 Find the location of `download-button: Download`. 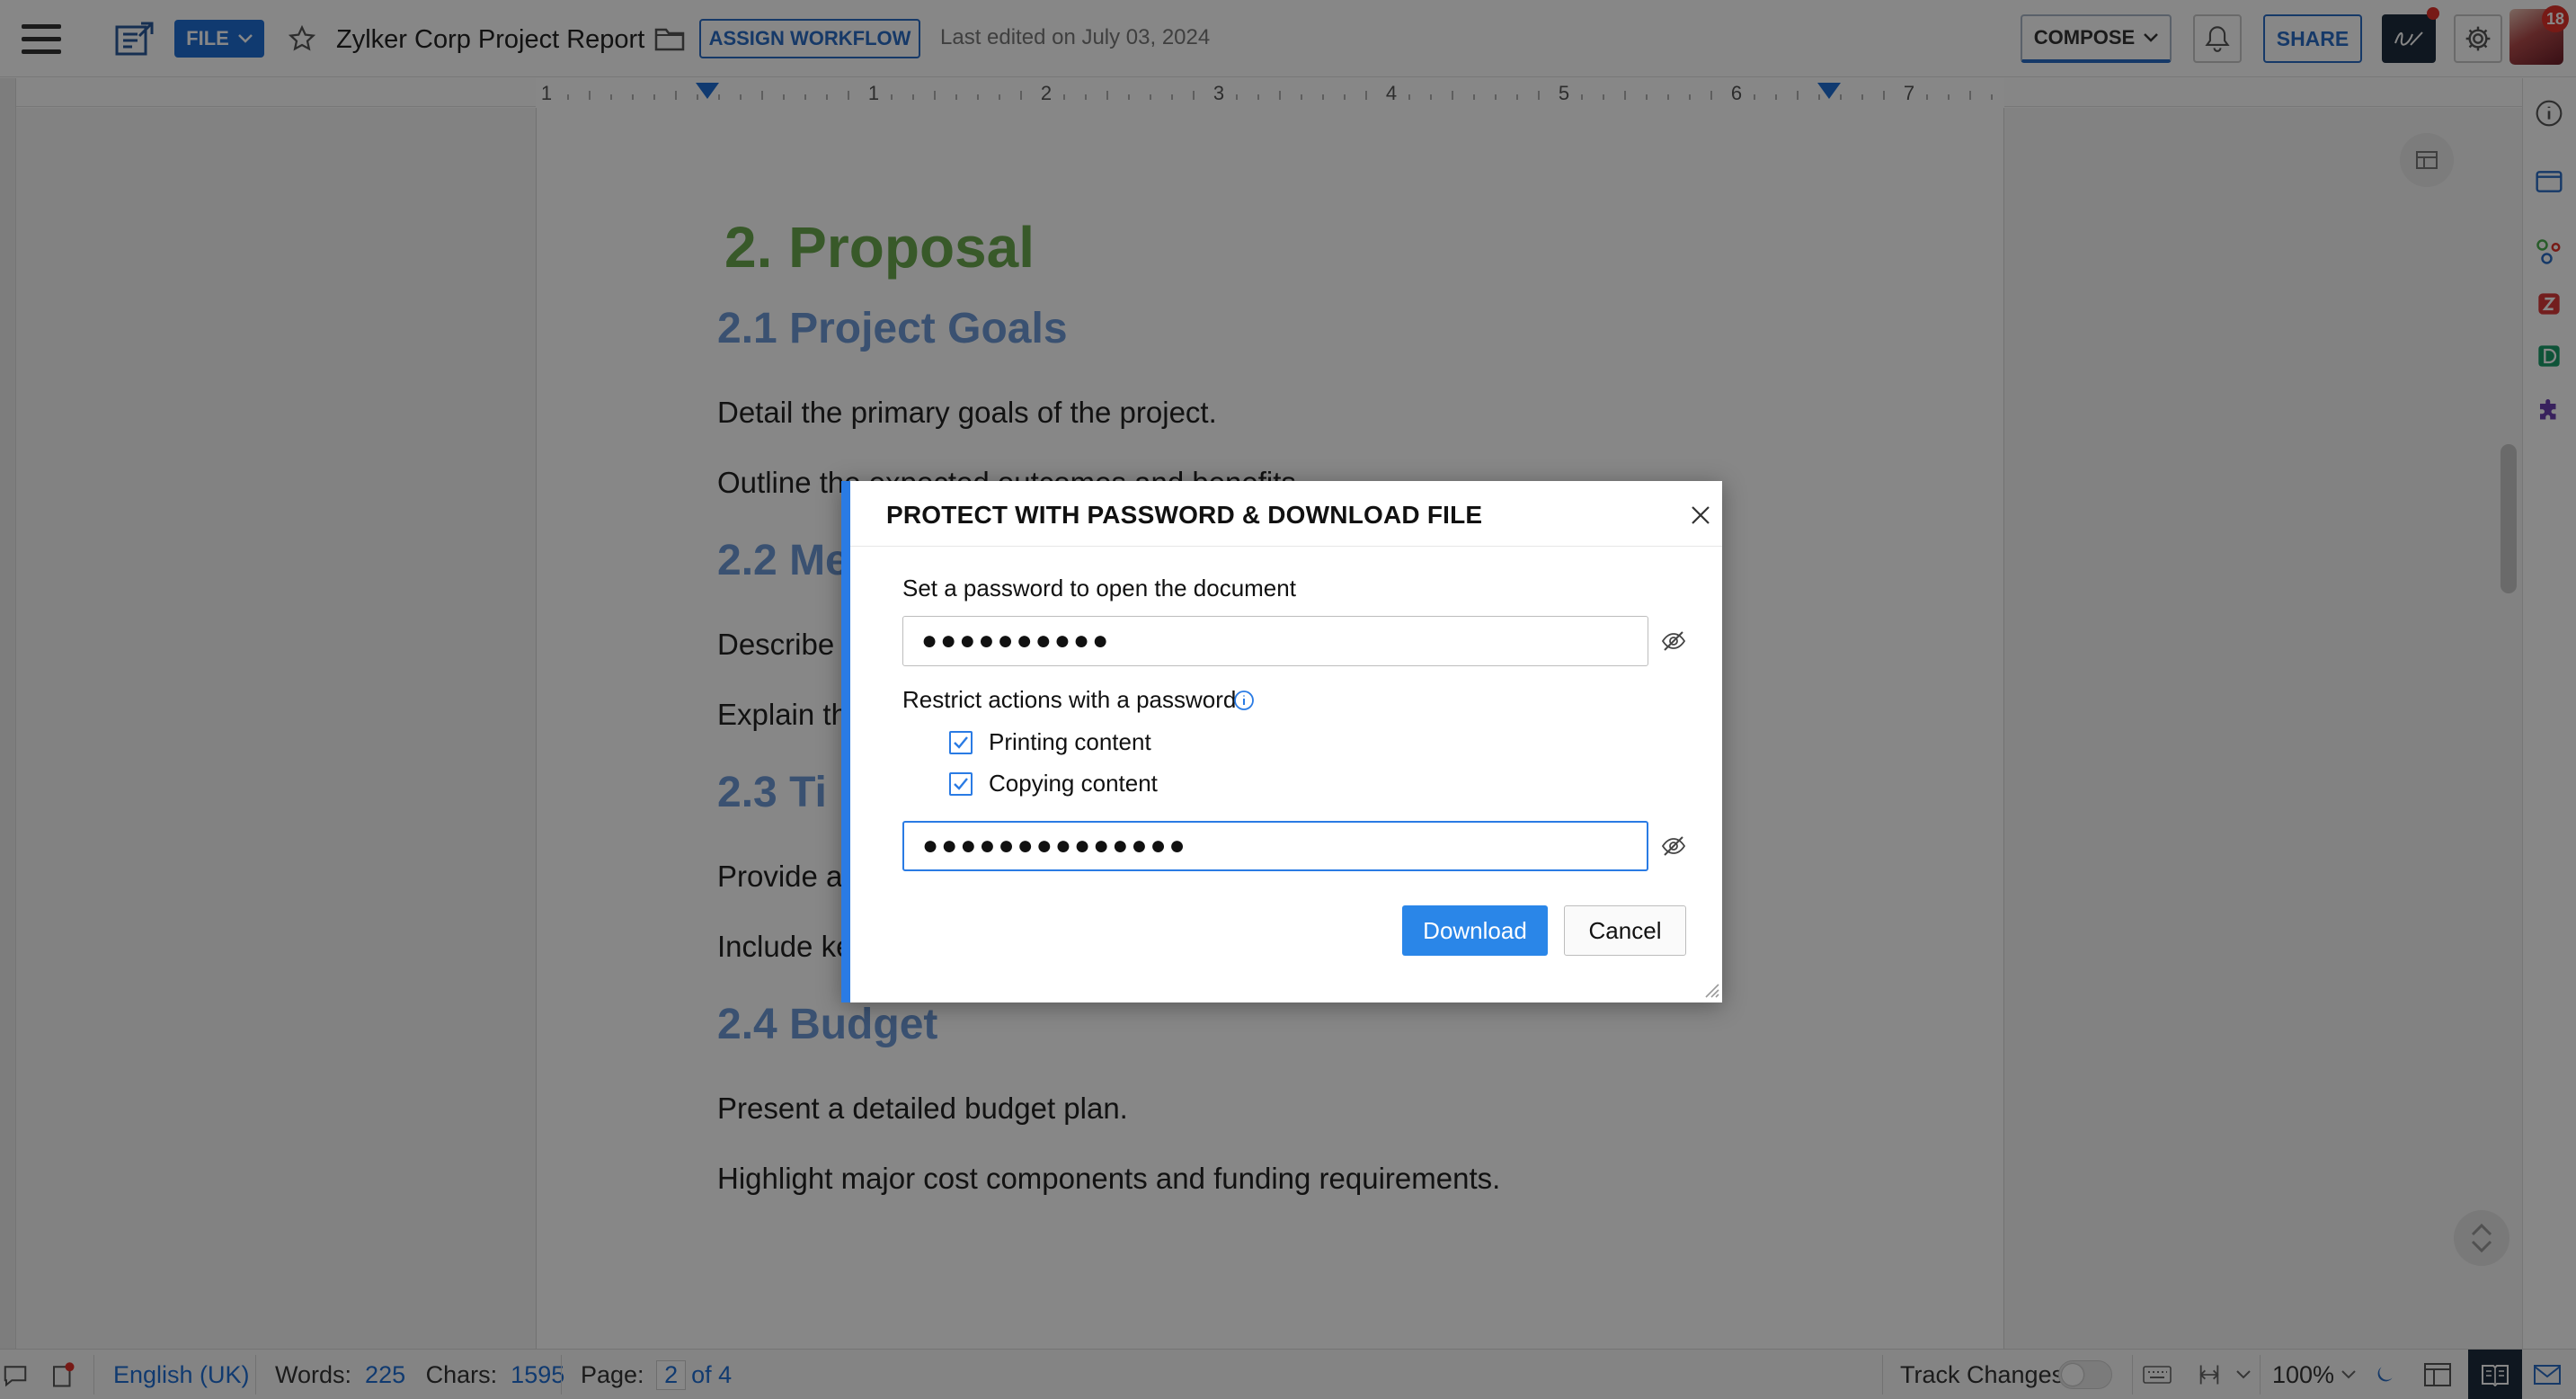

download-button: Download is located at coordinates (1475, 930).